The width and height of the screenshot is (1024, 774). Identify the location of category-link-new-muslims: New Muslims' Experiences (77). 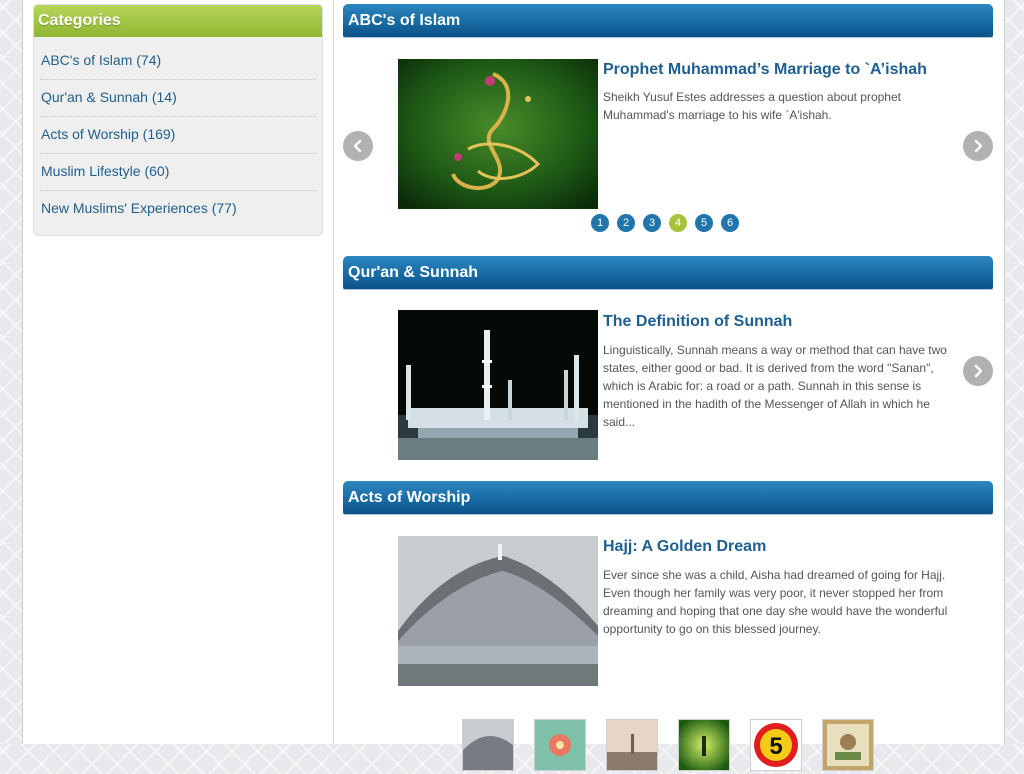
(178, 209).